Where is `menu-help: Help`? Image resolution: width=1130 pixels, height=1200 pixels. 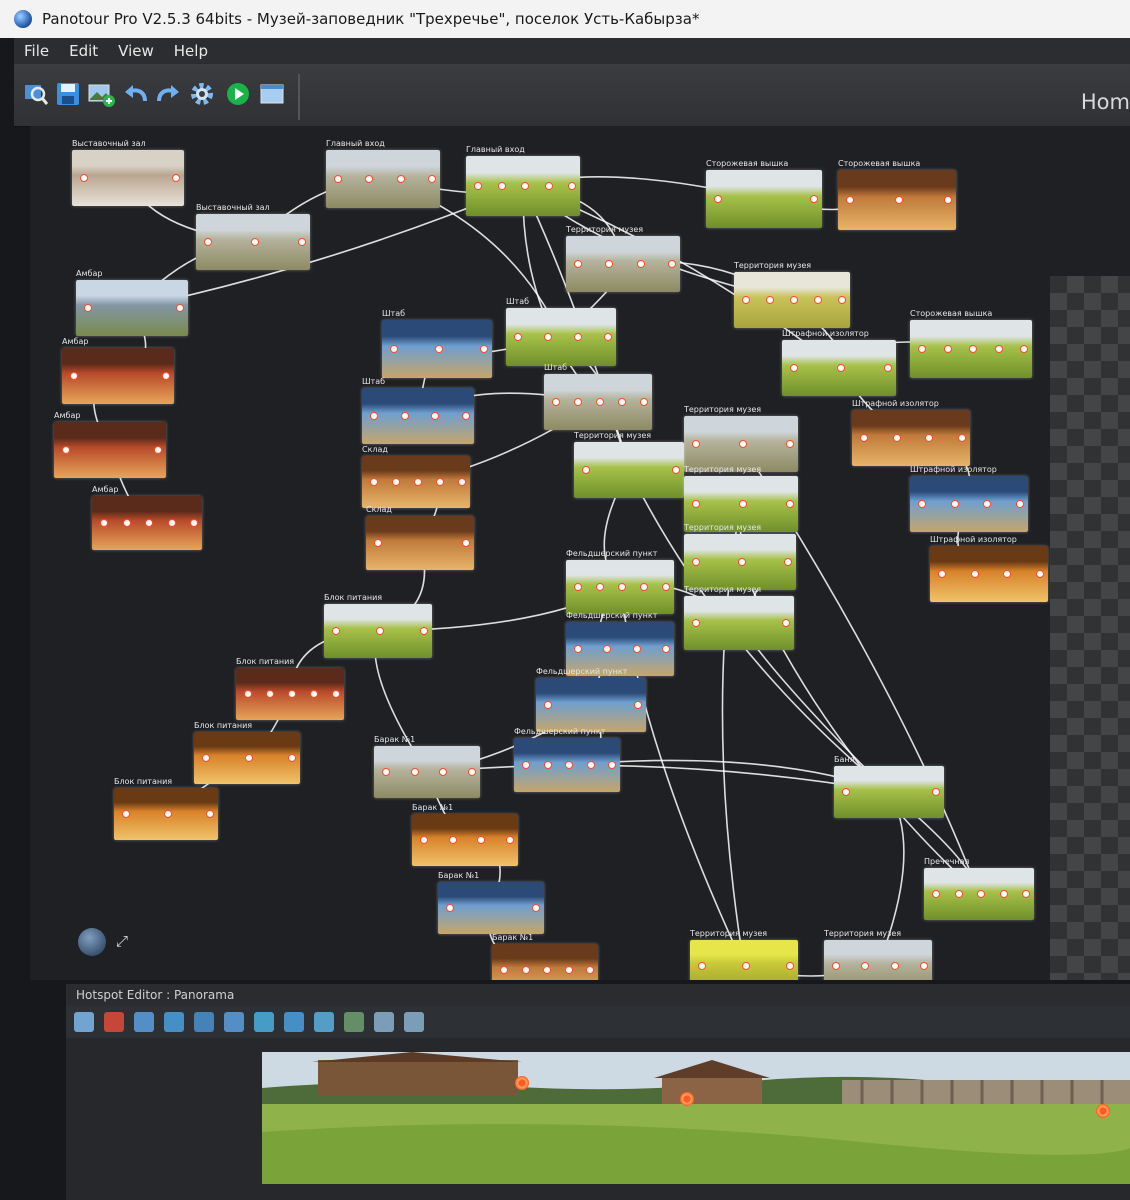 menu-help: Help is located at coordinates (191, 51).